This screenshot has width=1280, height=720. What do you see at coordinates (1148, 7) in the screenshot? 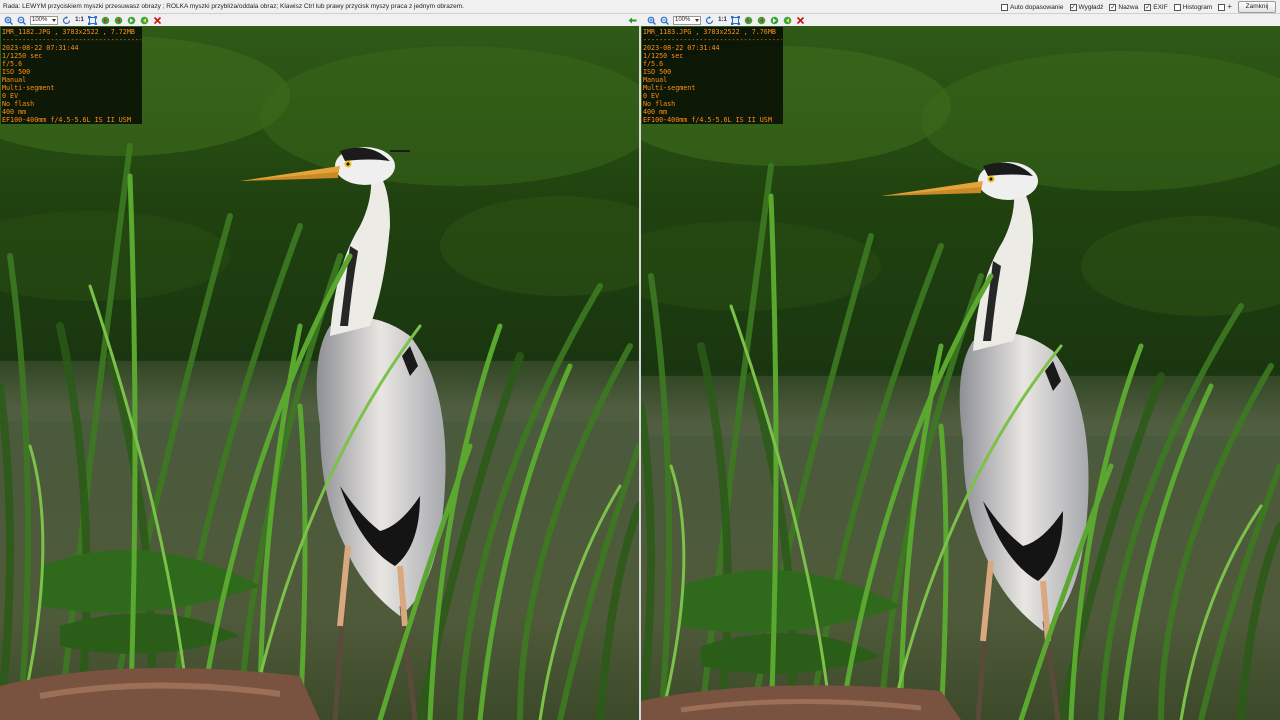
I see `exif-checkbox: ✓` at bounding box center [1148, 7].